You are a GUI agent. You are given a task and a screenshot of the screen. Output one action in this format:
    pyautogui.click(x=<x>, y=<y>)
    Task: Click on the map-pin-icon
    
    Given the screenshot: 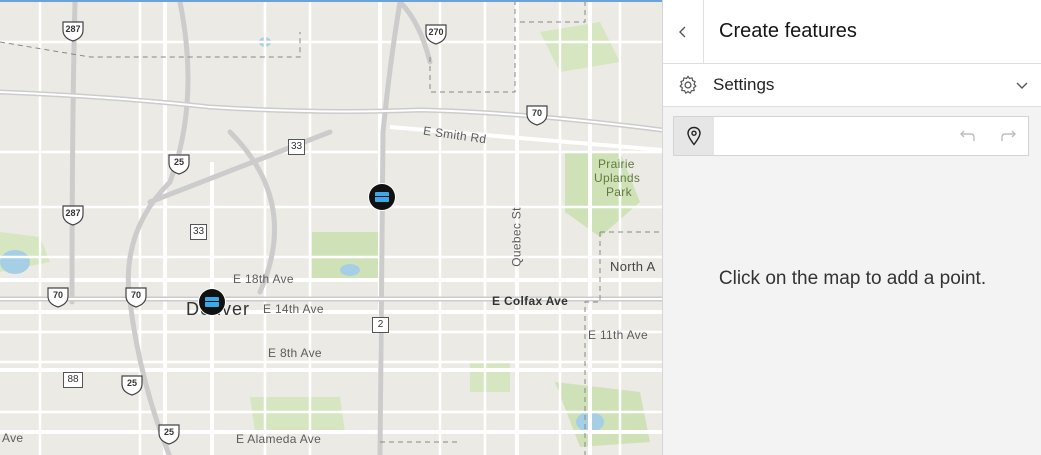 What is the action you would take?
    pyautogui.click(x=694, y=136)
    